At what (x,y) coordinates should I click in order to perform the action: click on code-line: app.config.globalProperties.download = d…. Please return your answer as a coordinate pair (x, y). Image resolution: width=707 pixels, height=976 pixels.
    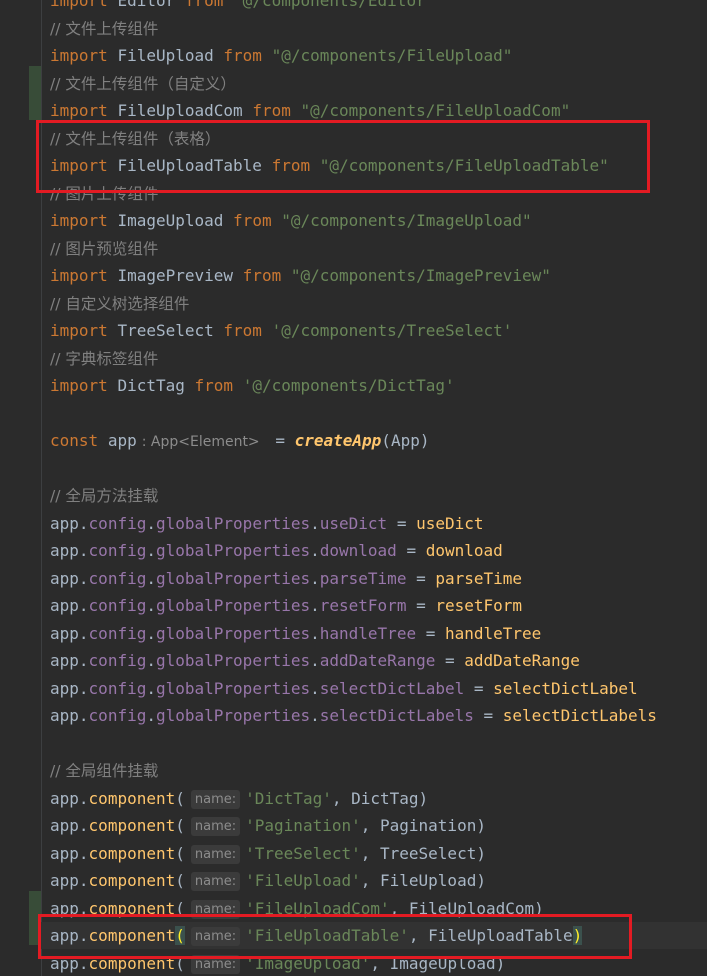
    Looking at the image, I should click on (276, 550).